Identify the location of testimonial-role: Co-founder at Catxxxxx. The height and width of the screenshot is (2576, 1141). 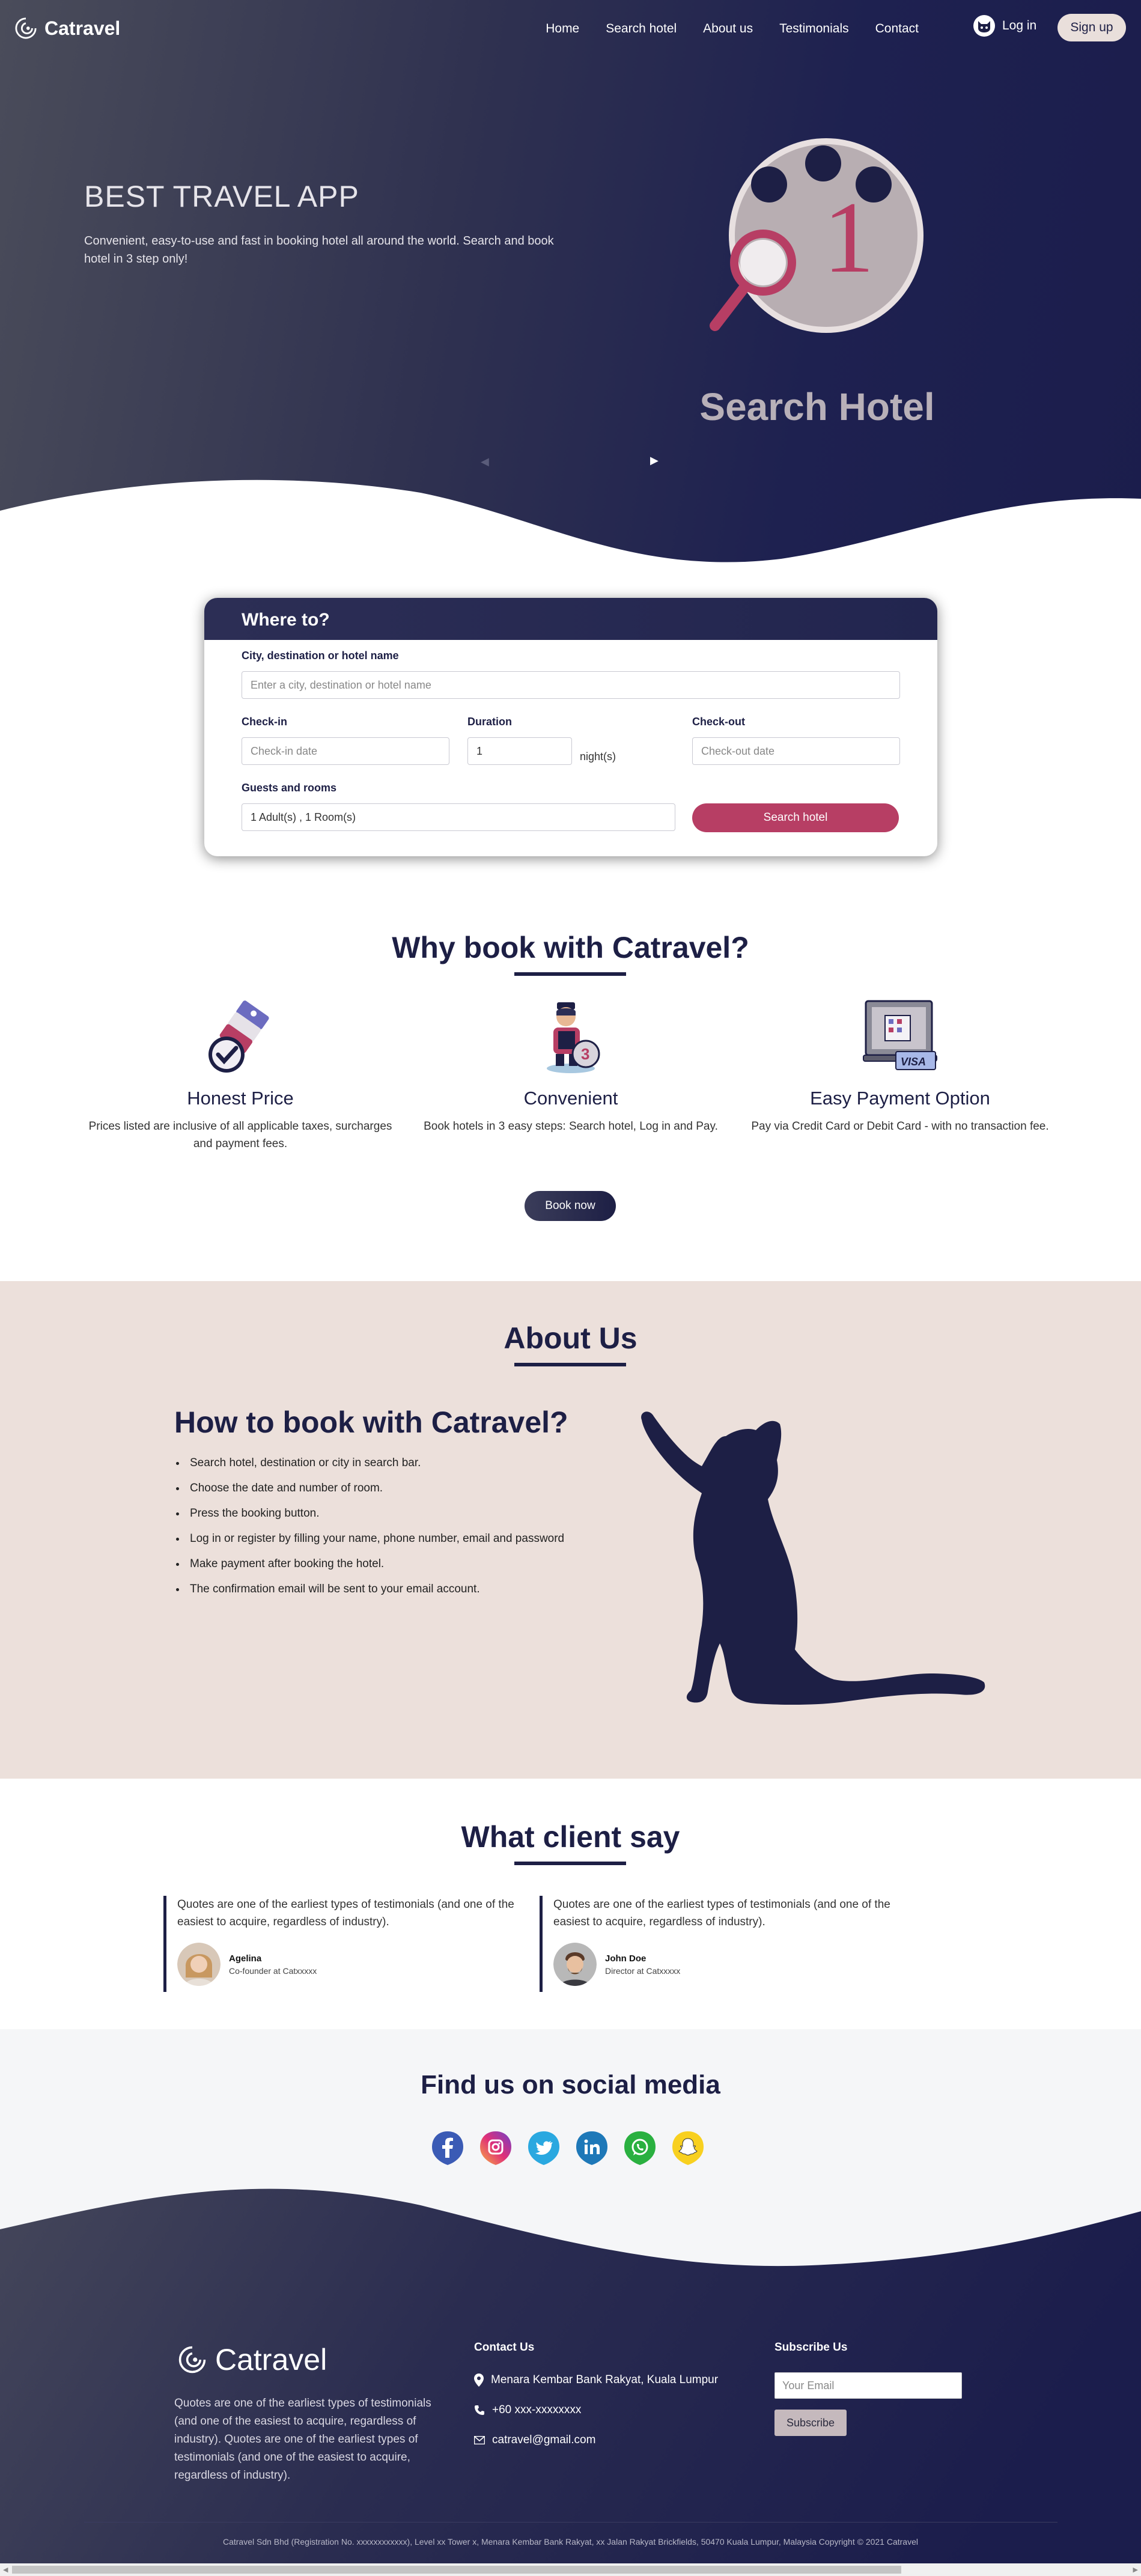
(273, 1970).